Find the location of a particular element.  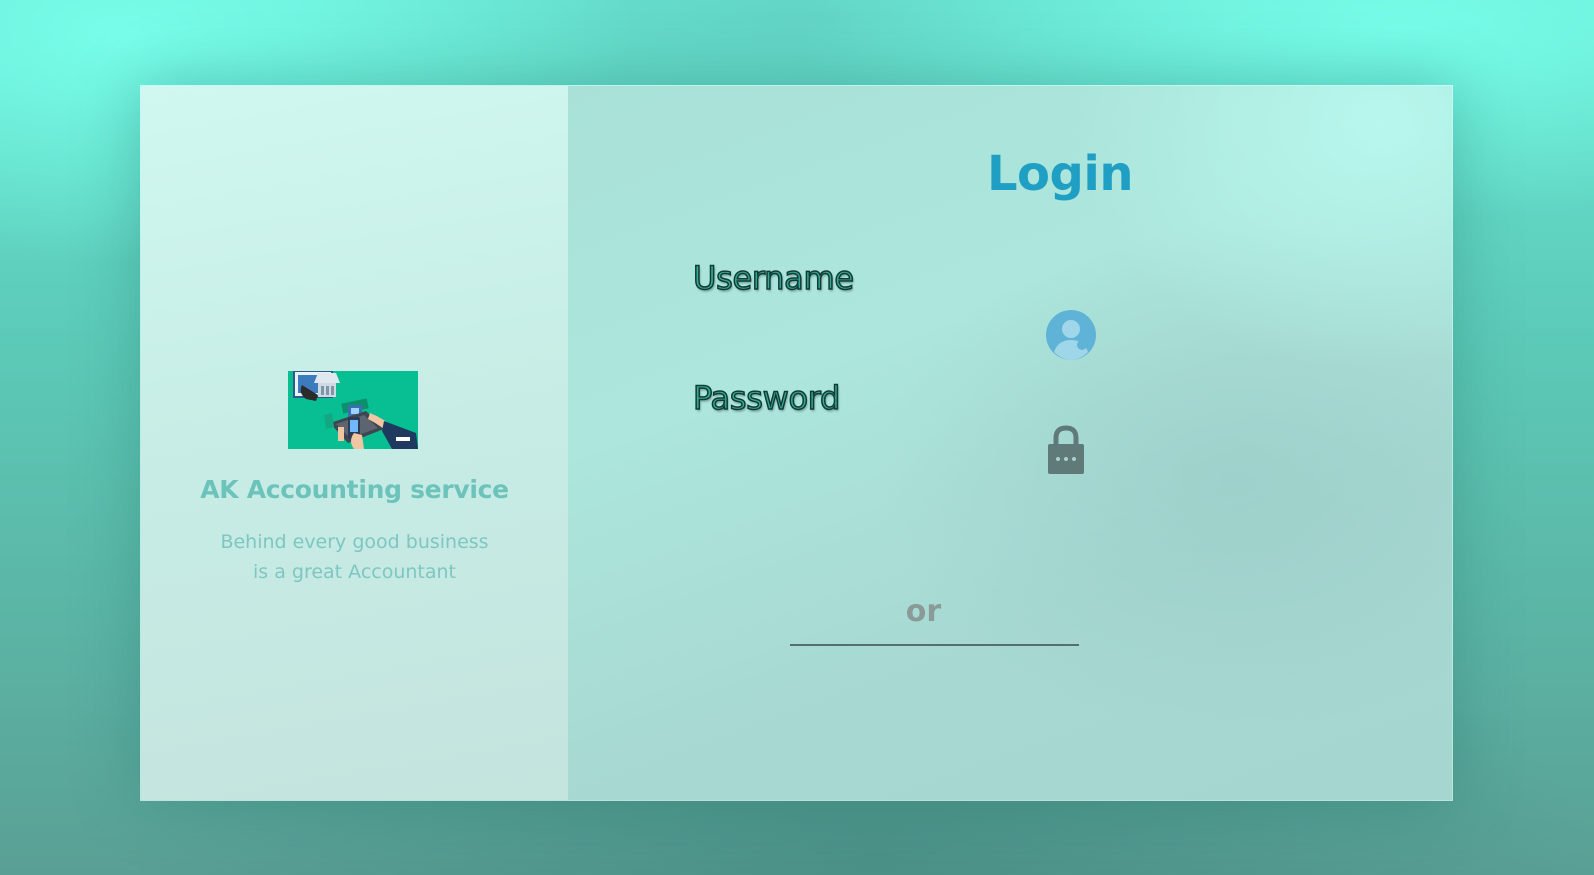

or-divider-text: or is located at coordinates (923, 611).